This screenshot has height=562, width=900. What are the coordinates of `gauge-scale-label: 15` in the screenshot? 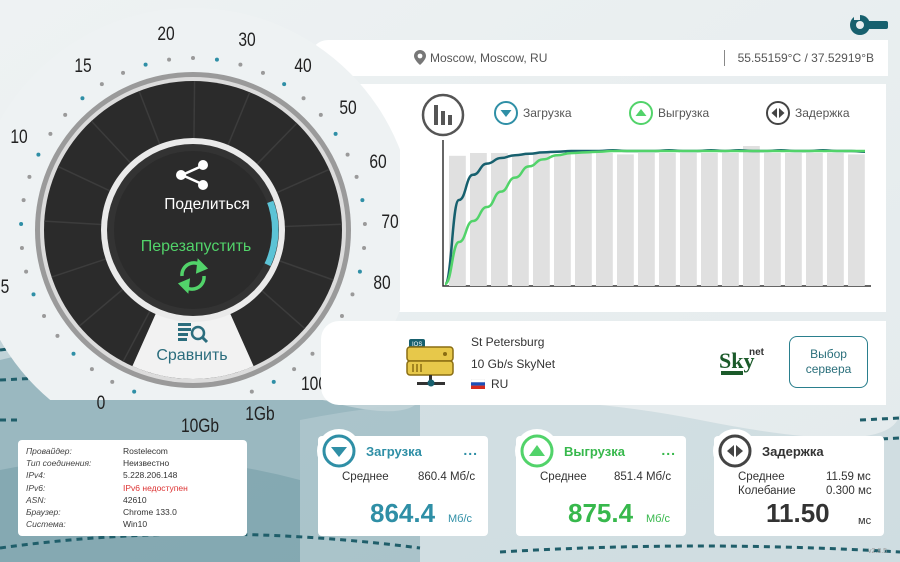 It's located at (83, 66).